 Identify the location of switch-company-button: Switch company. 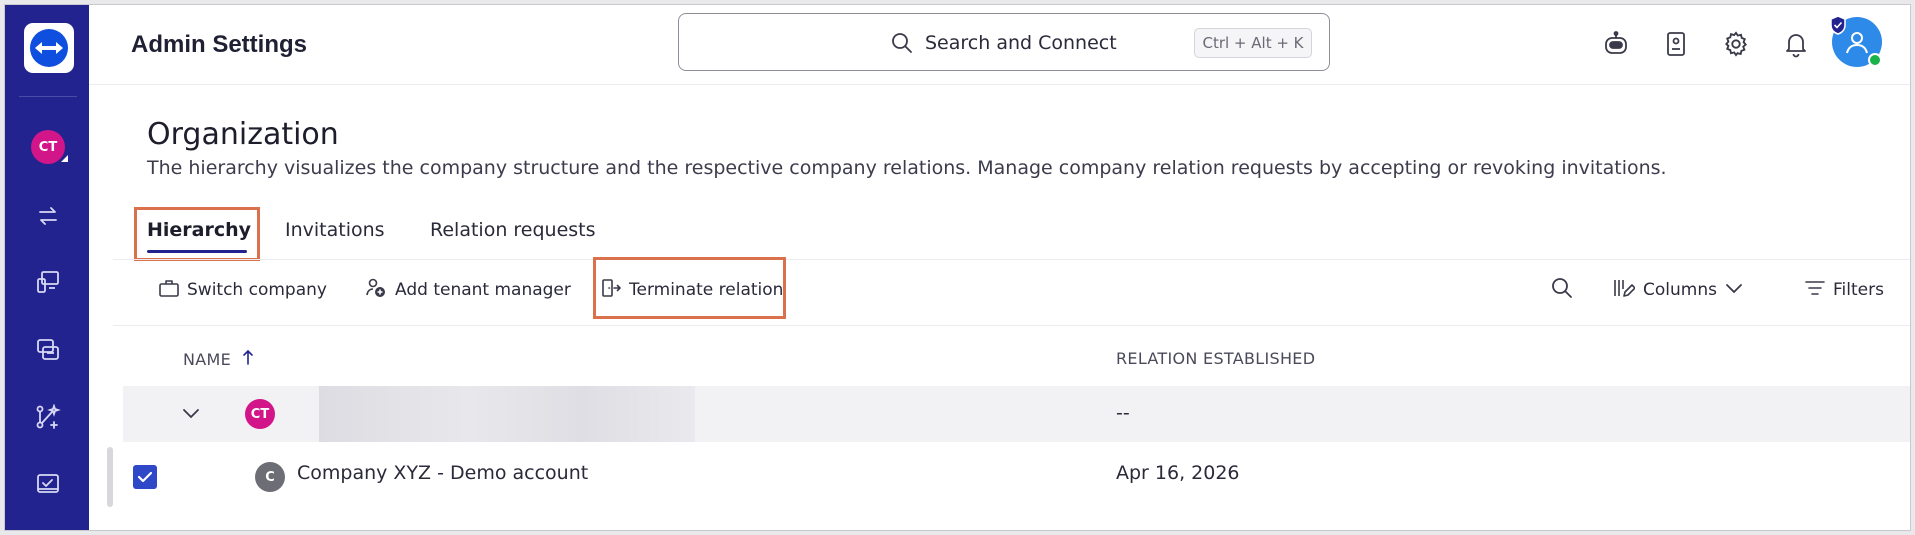
(243, 290).